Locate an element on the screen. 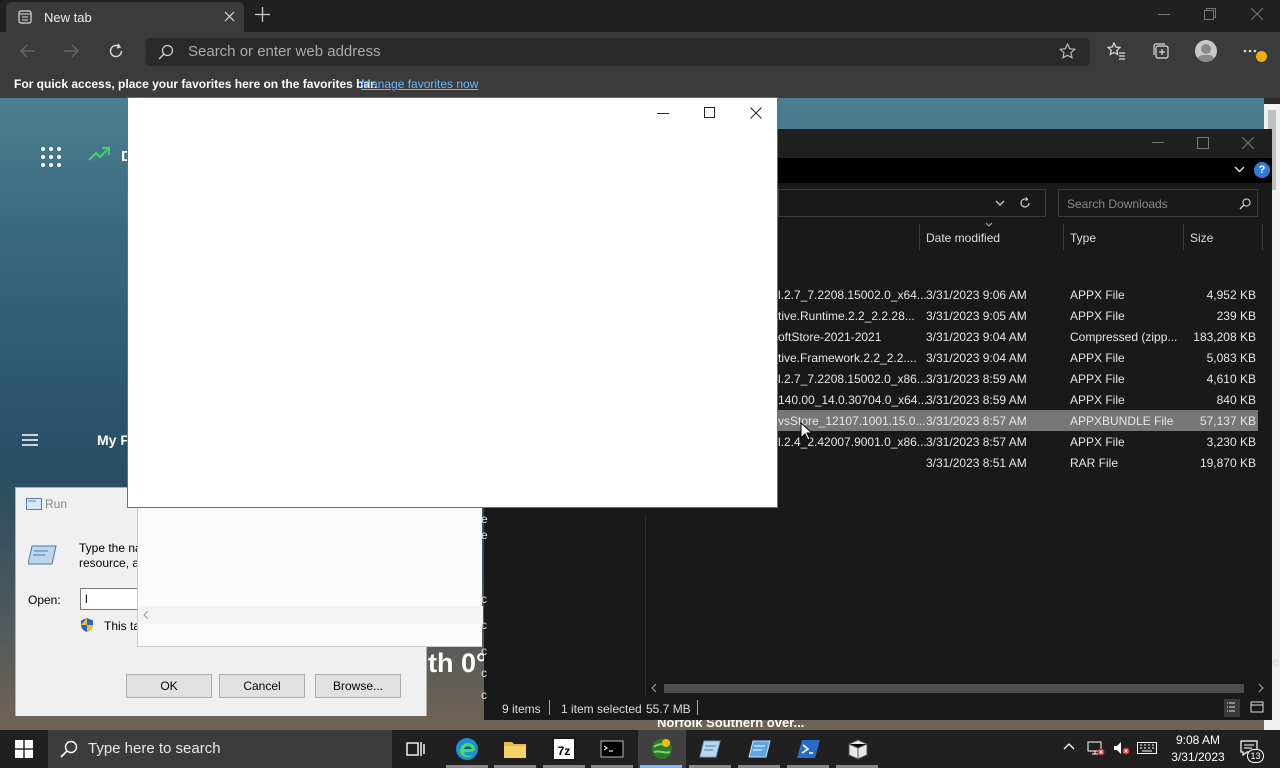 The width and height of the screenshot is (1280, 768). open-input-value: l is located at coordinates (86, 599).